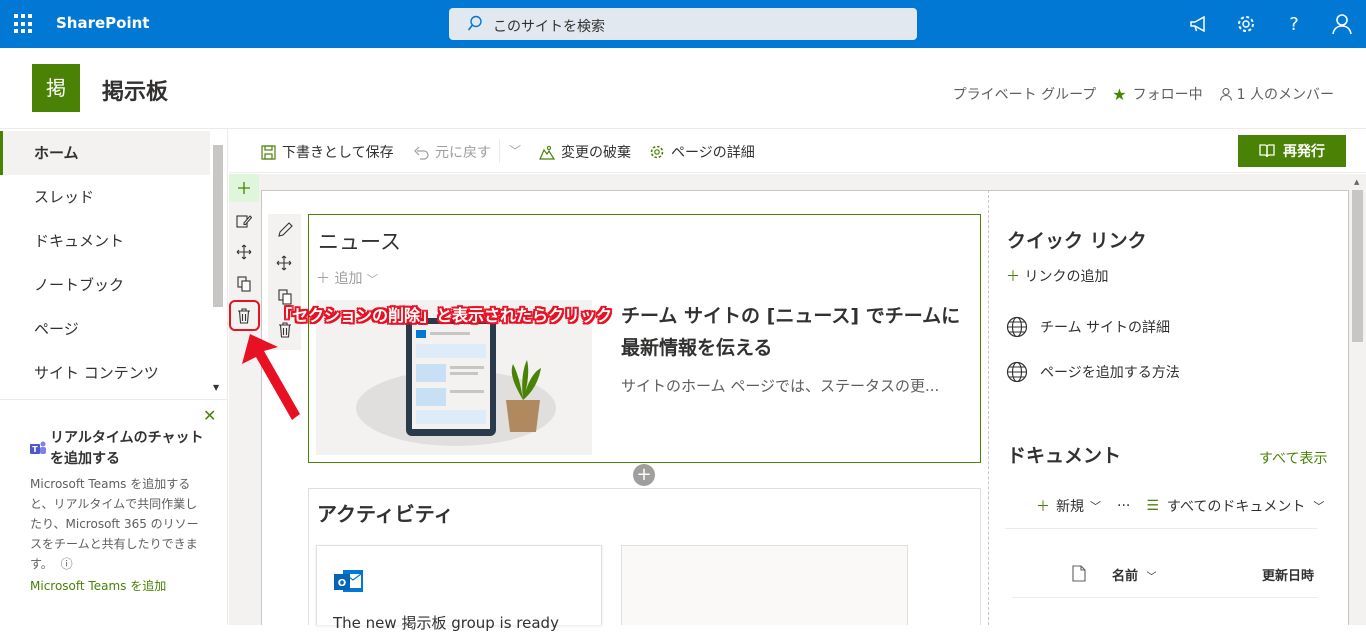  I want to click on site-logo: 掲, so click(56, 88).